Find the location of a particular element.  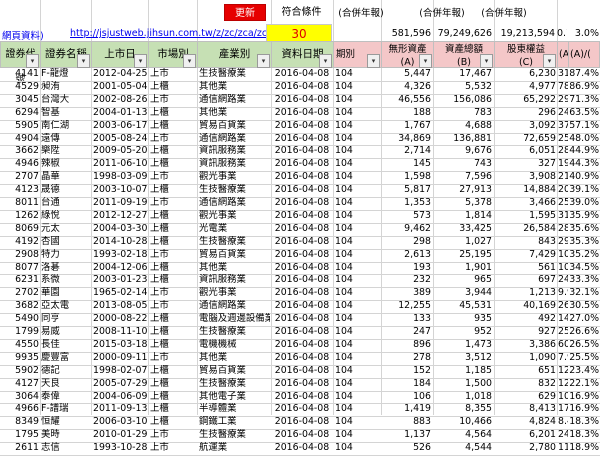

cell-name: 昶洧 is located at coordinates (66, 87).